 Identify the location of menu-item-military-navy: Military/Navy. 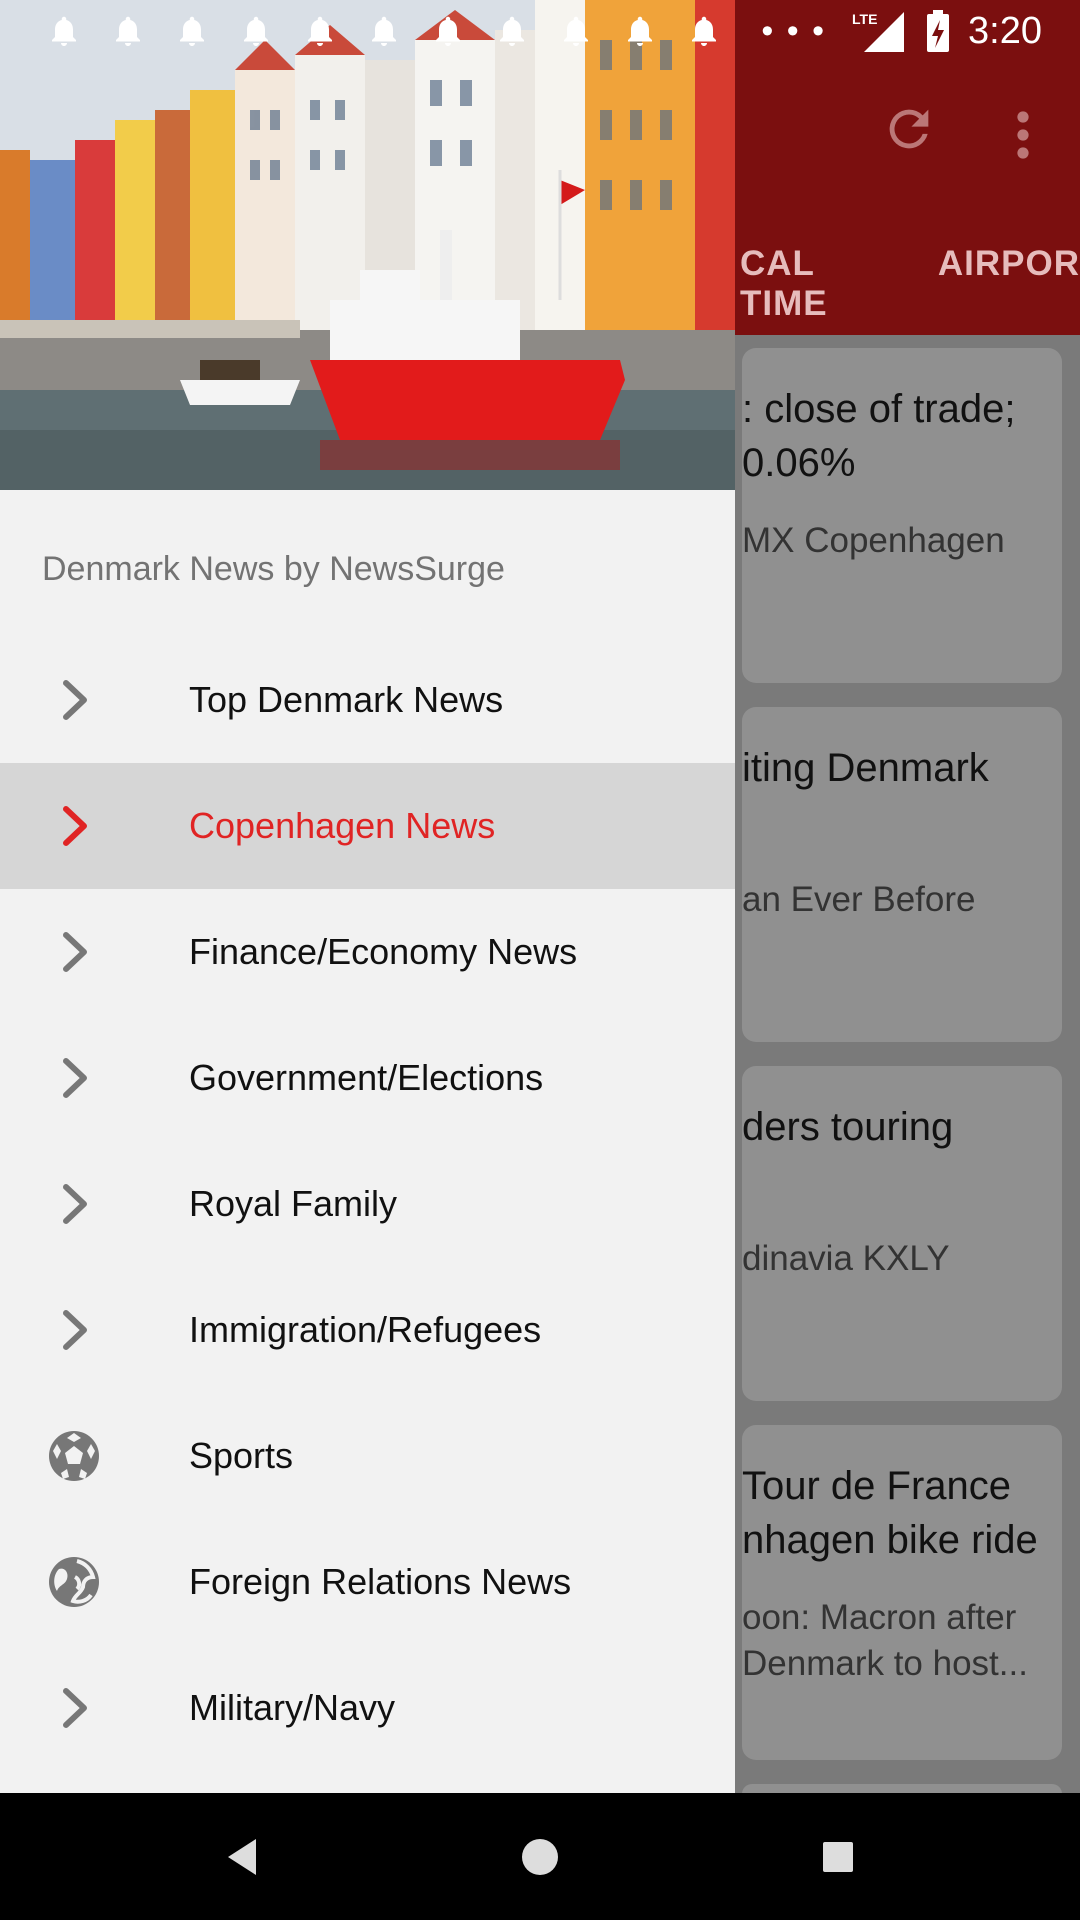
(367, 1708).